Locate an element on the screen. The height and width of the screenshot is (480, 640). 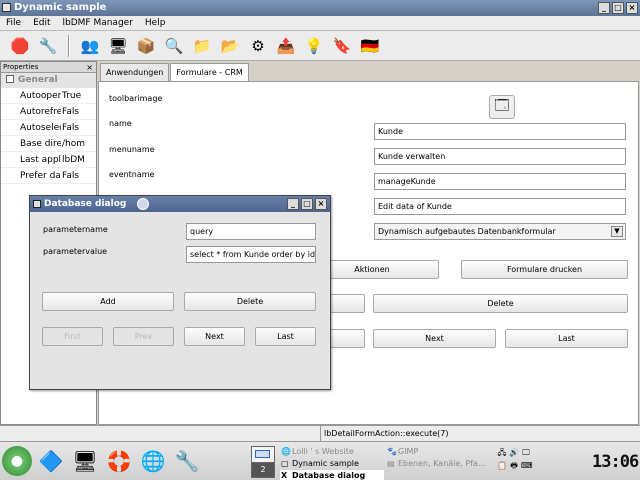
parametervalue-field: select * from Kunde order by id is located at coordinates (251, 254).